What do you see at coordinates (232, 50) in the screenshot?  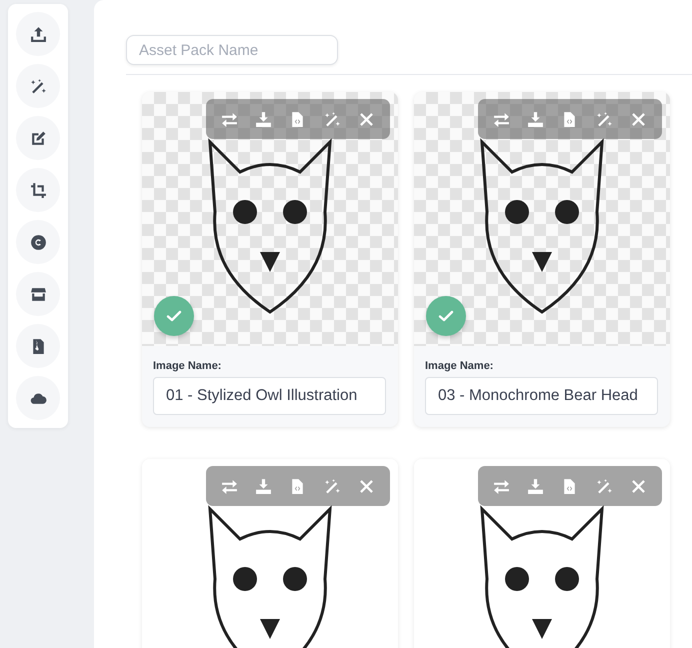 I see `asset-pack-name-field: Asset Pack Name` at bounding box center [232, 50].